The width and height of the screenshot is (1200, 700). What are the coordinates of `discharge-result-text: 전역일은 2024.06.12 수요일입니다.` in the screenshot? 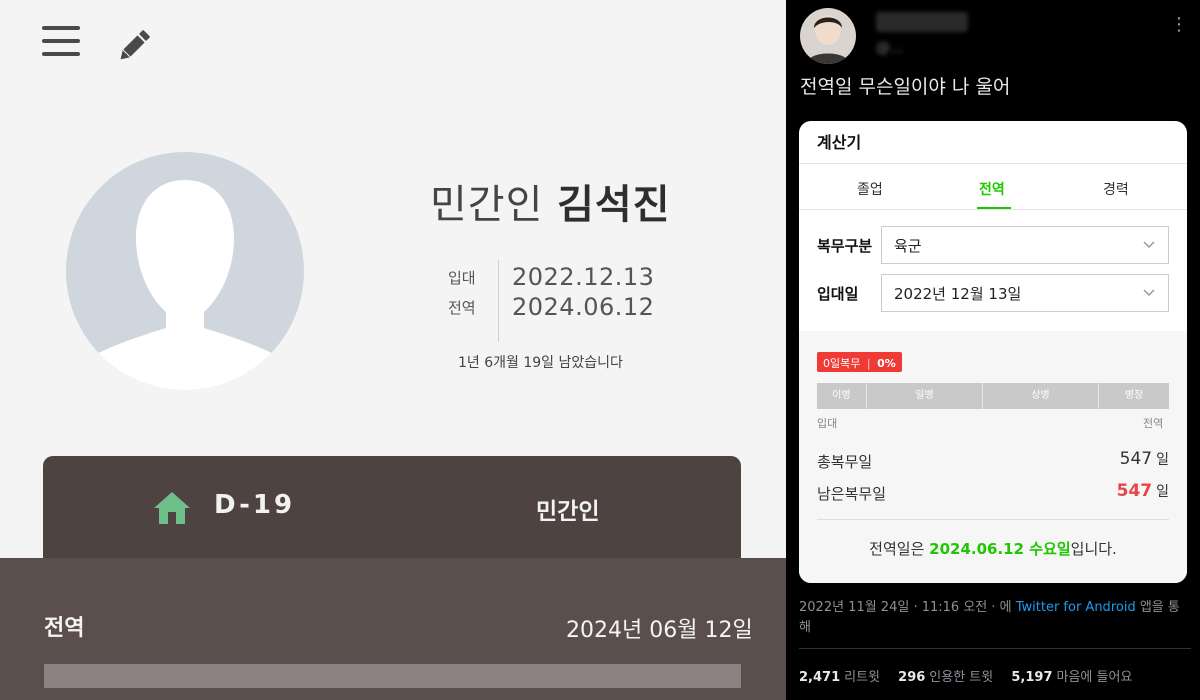 It's located at (993, 548).